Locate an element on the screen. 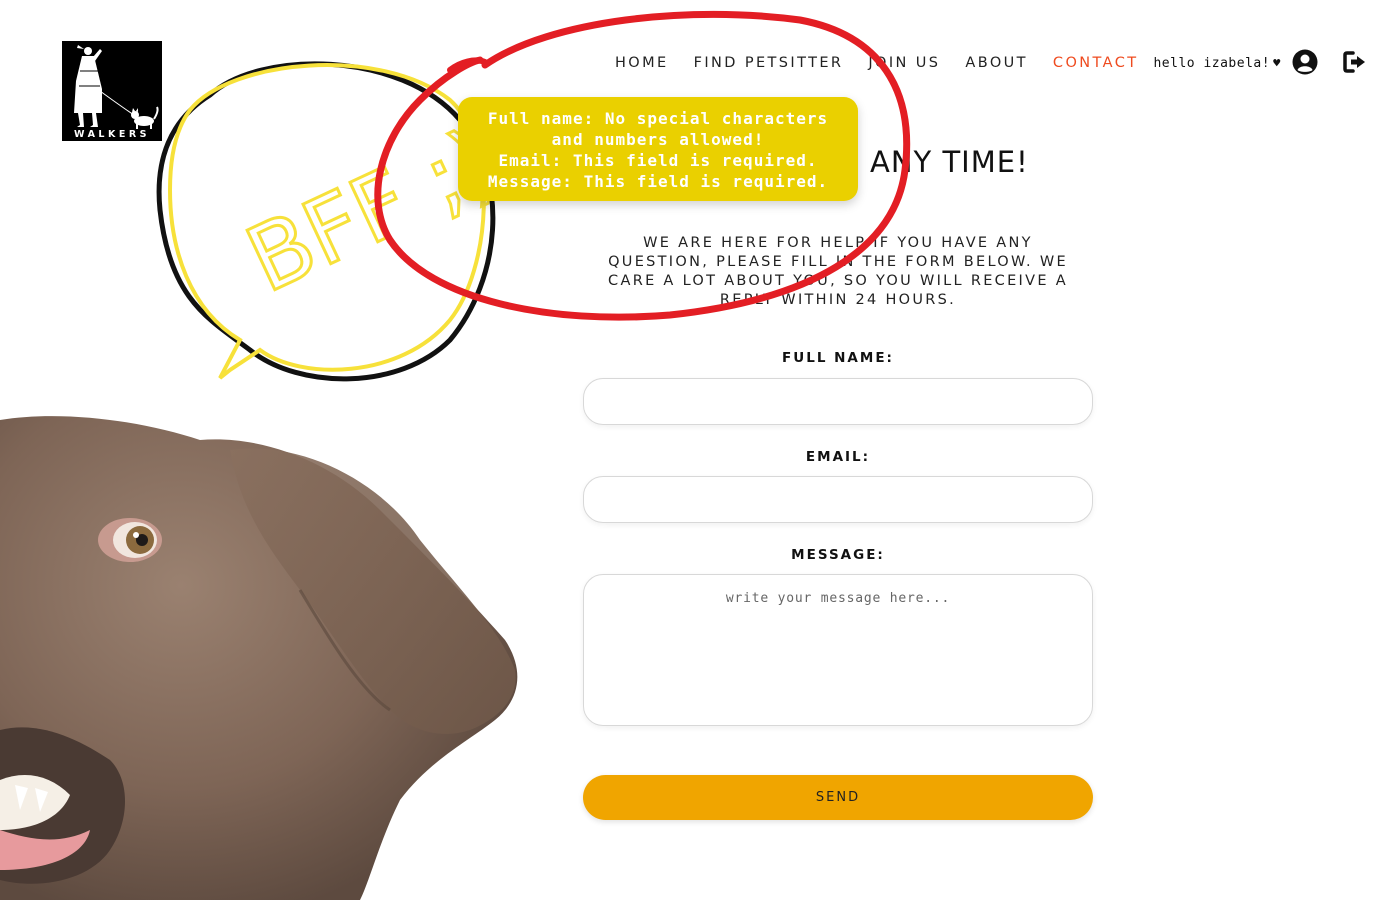 The width and height of the screenshot is (1381, 900). nav-about: ABOUT is located at coordinates (996, 63).